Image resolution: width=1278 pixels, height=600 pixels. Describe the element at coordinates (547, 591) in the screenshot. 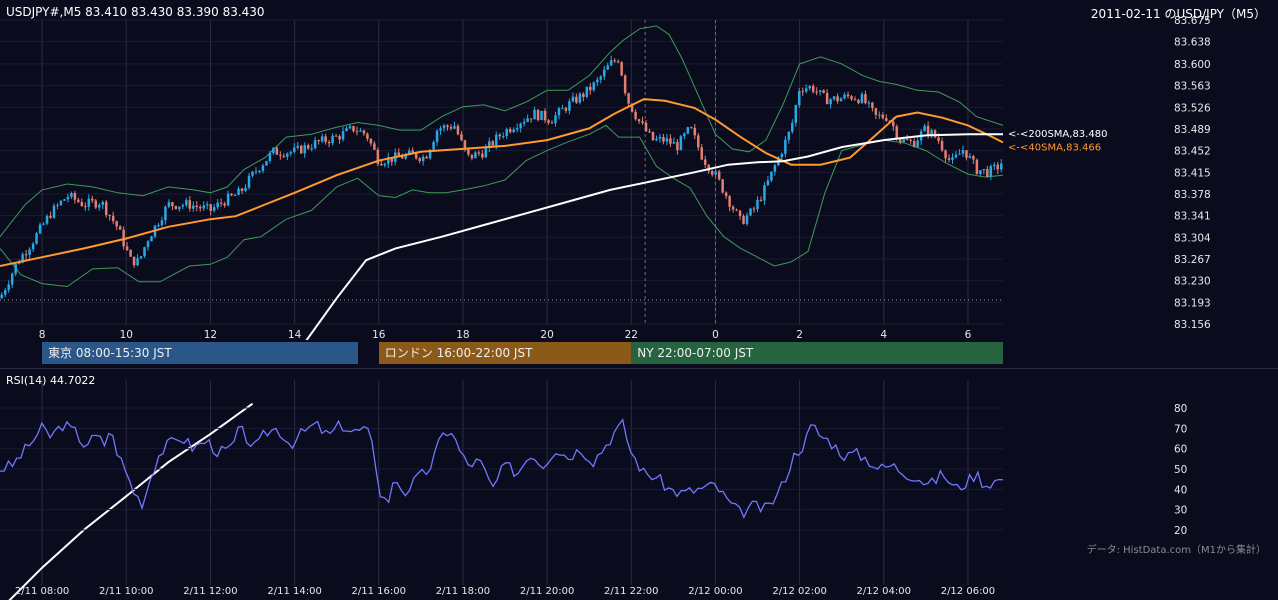

I see `time-axis-date-label: 2/11 20:00` at that location.